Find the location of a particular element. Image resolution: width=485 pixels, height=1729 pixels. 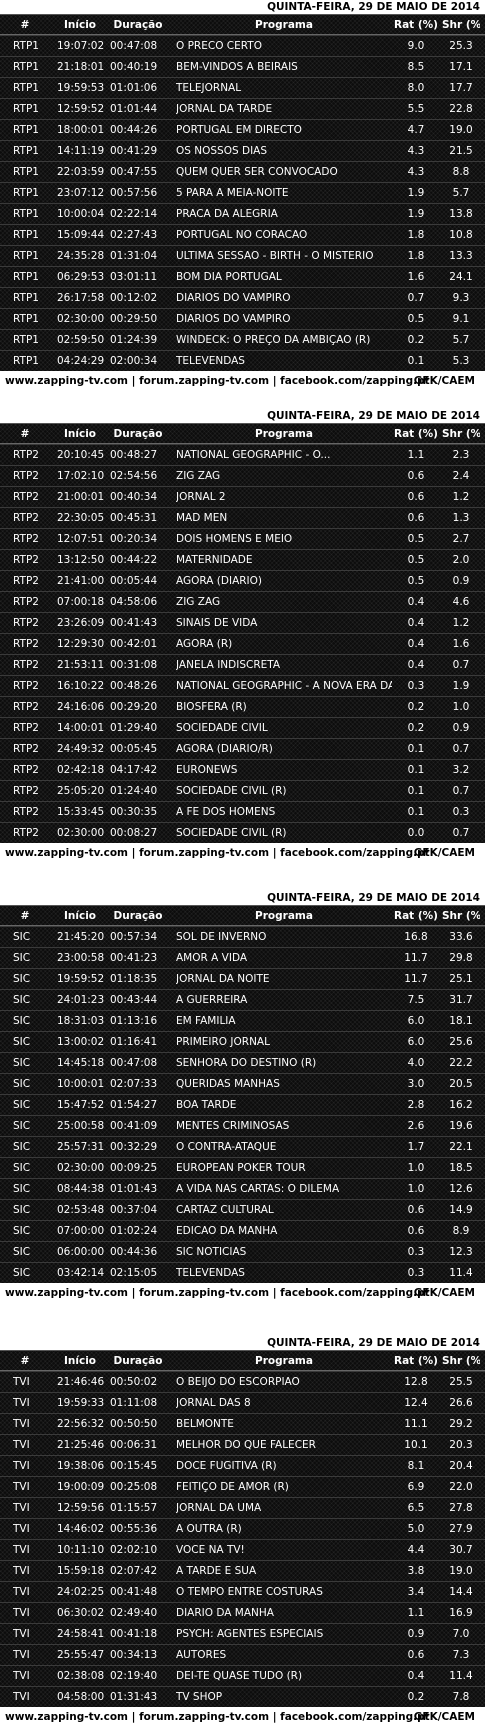

start-time-cell: 19:07:02 is located at coordinates (81, 46).